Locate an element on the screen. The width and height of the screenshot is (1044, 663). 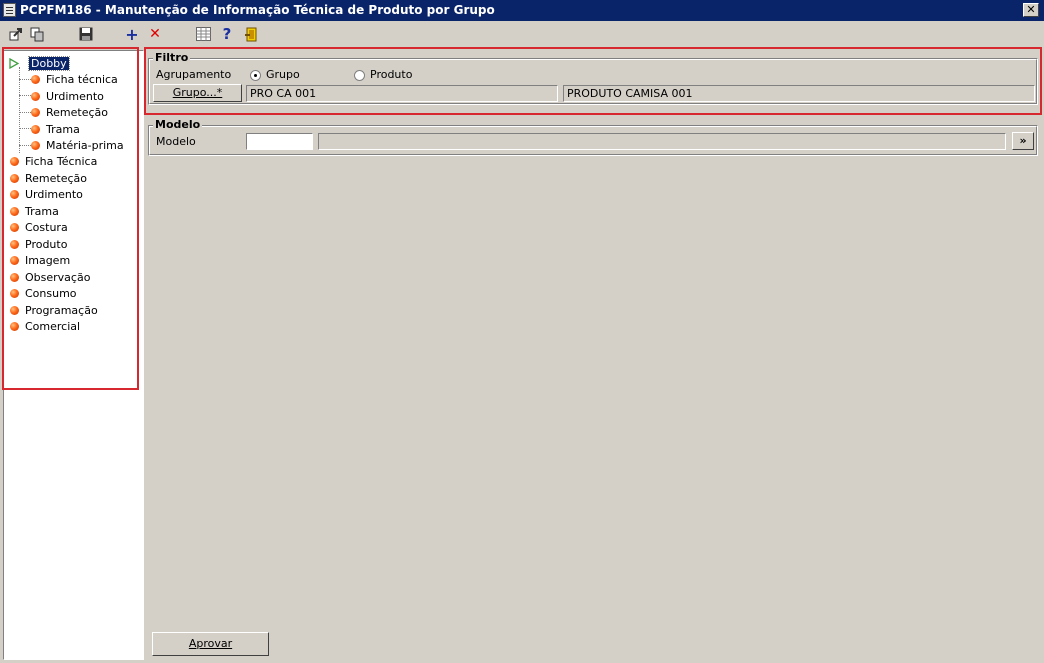
tree-root-dobby: Dobby is located at coordinates (39, 63).